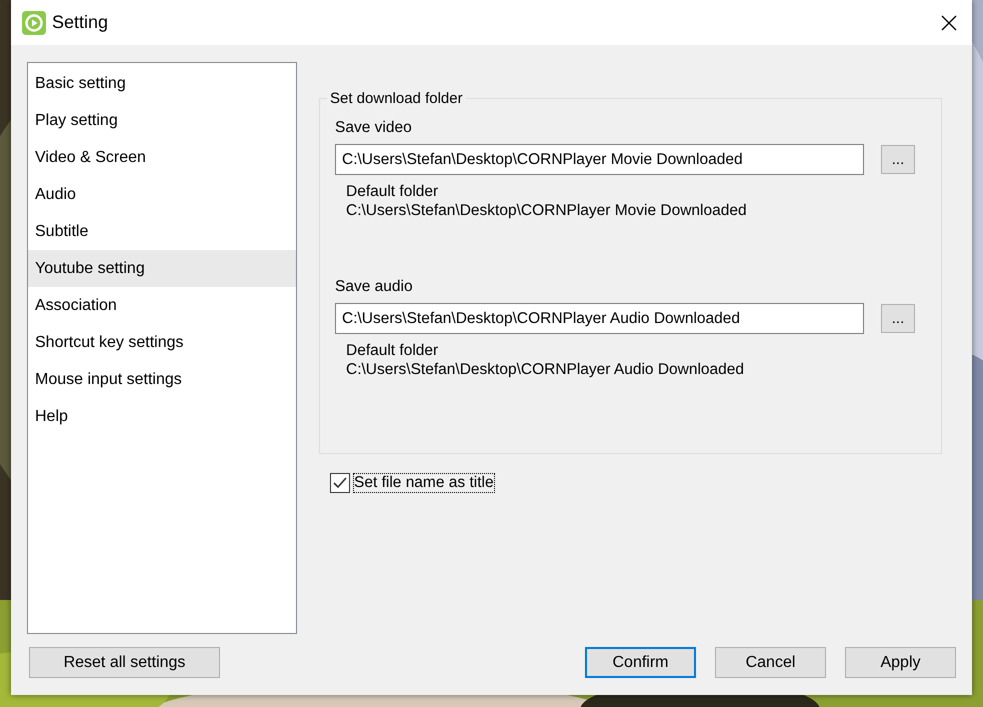 The height and width of the screenshot is (707, 983). Describe the element at coordinates (34, 22) in the screenshot. I see `app-logo-icon` at that location.